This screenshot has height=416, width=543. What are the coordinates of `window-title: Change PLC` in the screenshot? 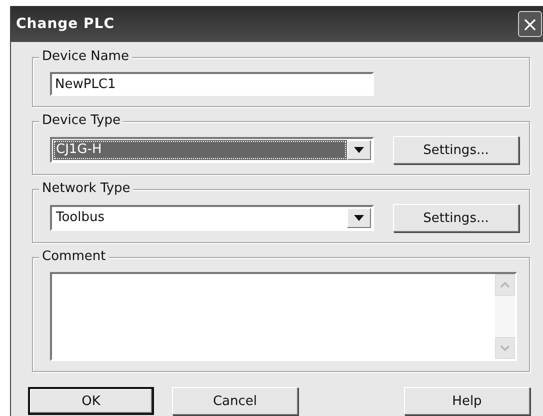 It's located at (65, 24).